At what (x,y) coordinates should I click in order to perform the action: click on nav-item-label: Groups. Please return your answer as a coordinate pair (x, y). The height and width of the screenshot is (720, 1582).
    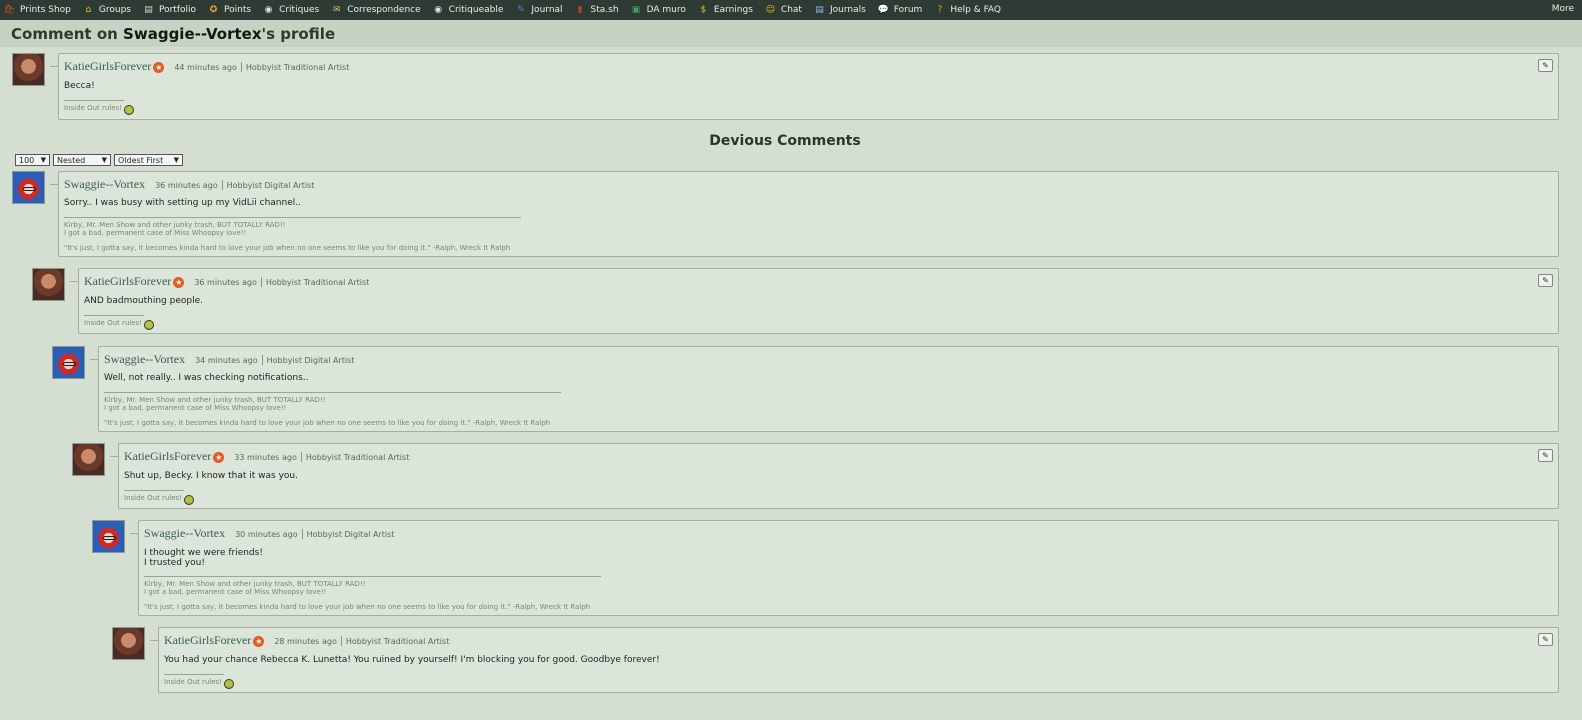
    Looking at the image, I should click on (114, 10).